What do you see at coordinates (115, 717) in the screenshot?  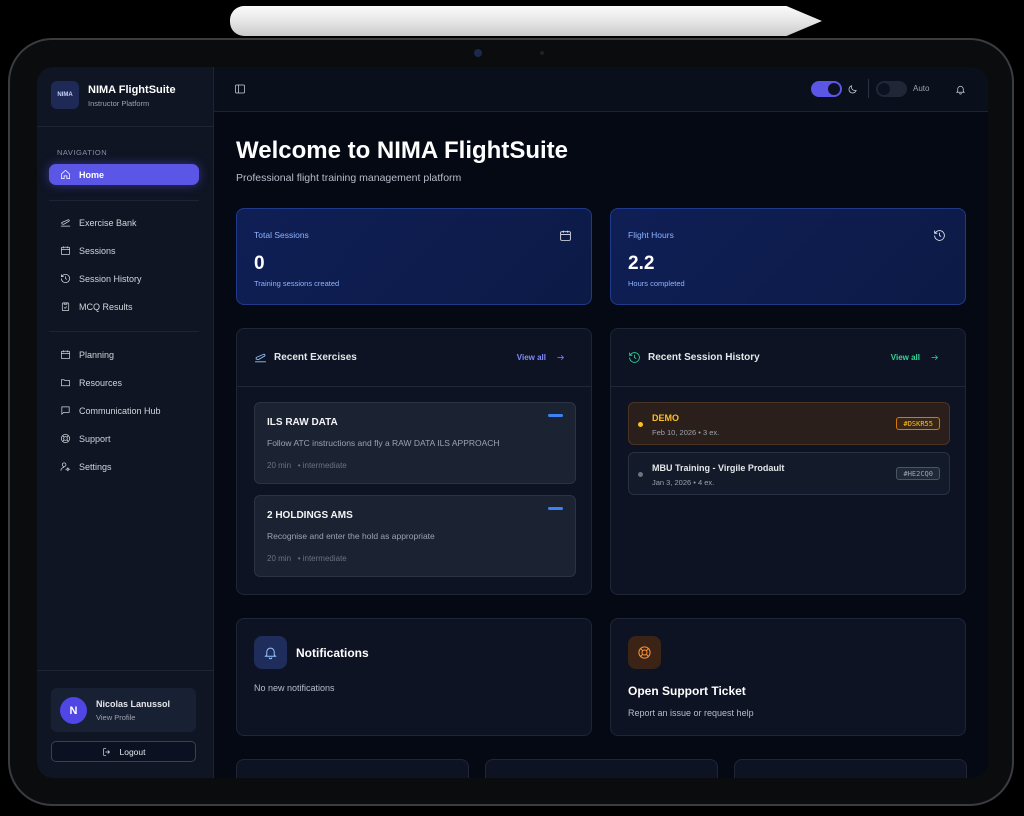 I see `view-profile-link: View Profile` at bounding box center [115, 717].